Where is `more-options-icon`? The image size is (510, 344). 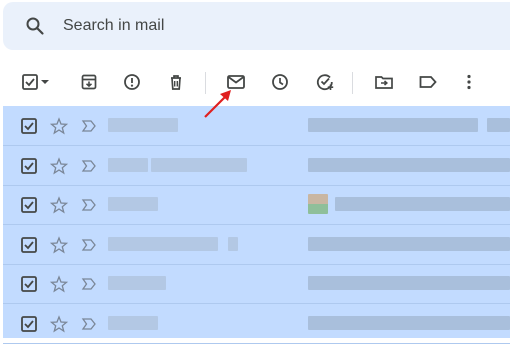 more-options-icon is located at coordinates (469, 82).